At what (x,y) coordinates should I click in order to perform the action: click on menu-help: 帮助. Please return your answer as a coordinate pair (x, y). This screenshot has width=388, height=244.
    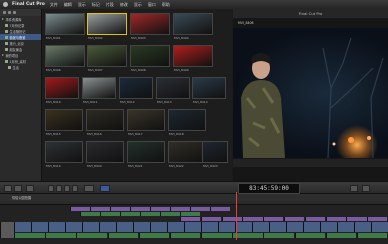
    Looking at the image, I should click on (166, 5).